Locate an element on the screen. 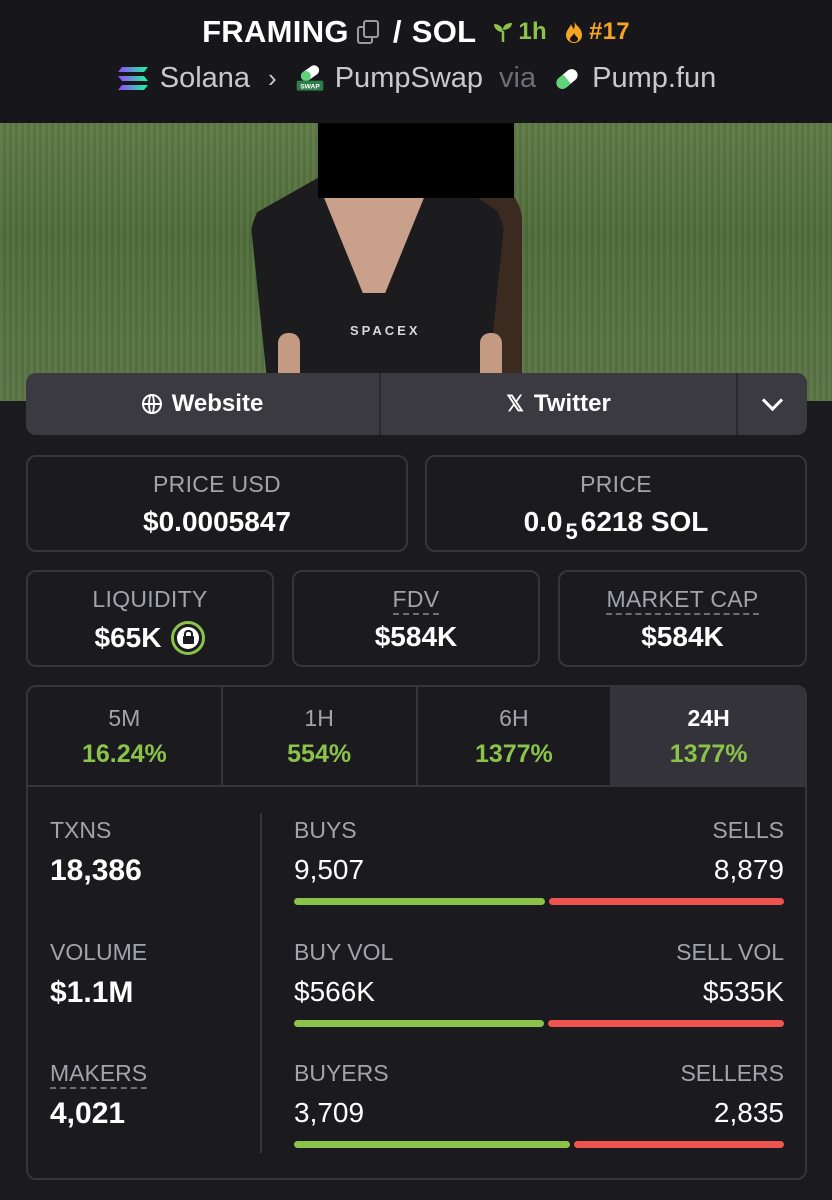 The image size is (832, 1200). timeframe-tabs: 5M 16.24% 1H 554% 6H 1377% 24H 1377% is located at coordinates (416, 737).